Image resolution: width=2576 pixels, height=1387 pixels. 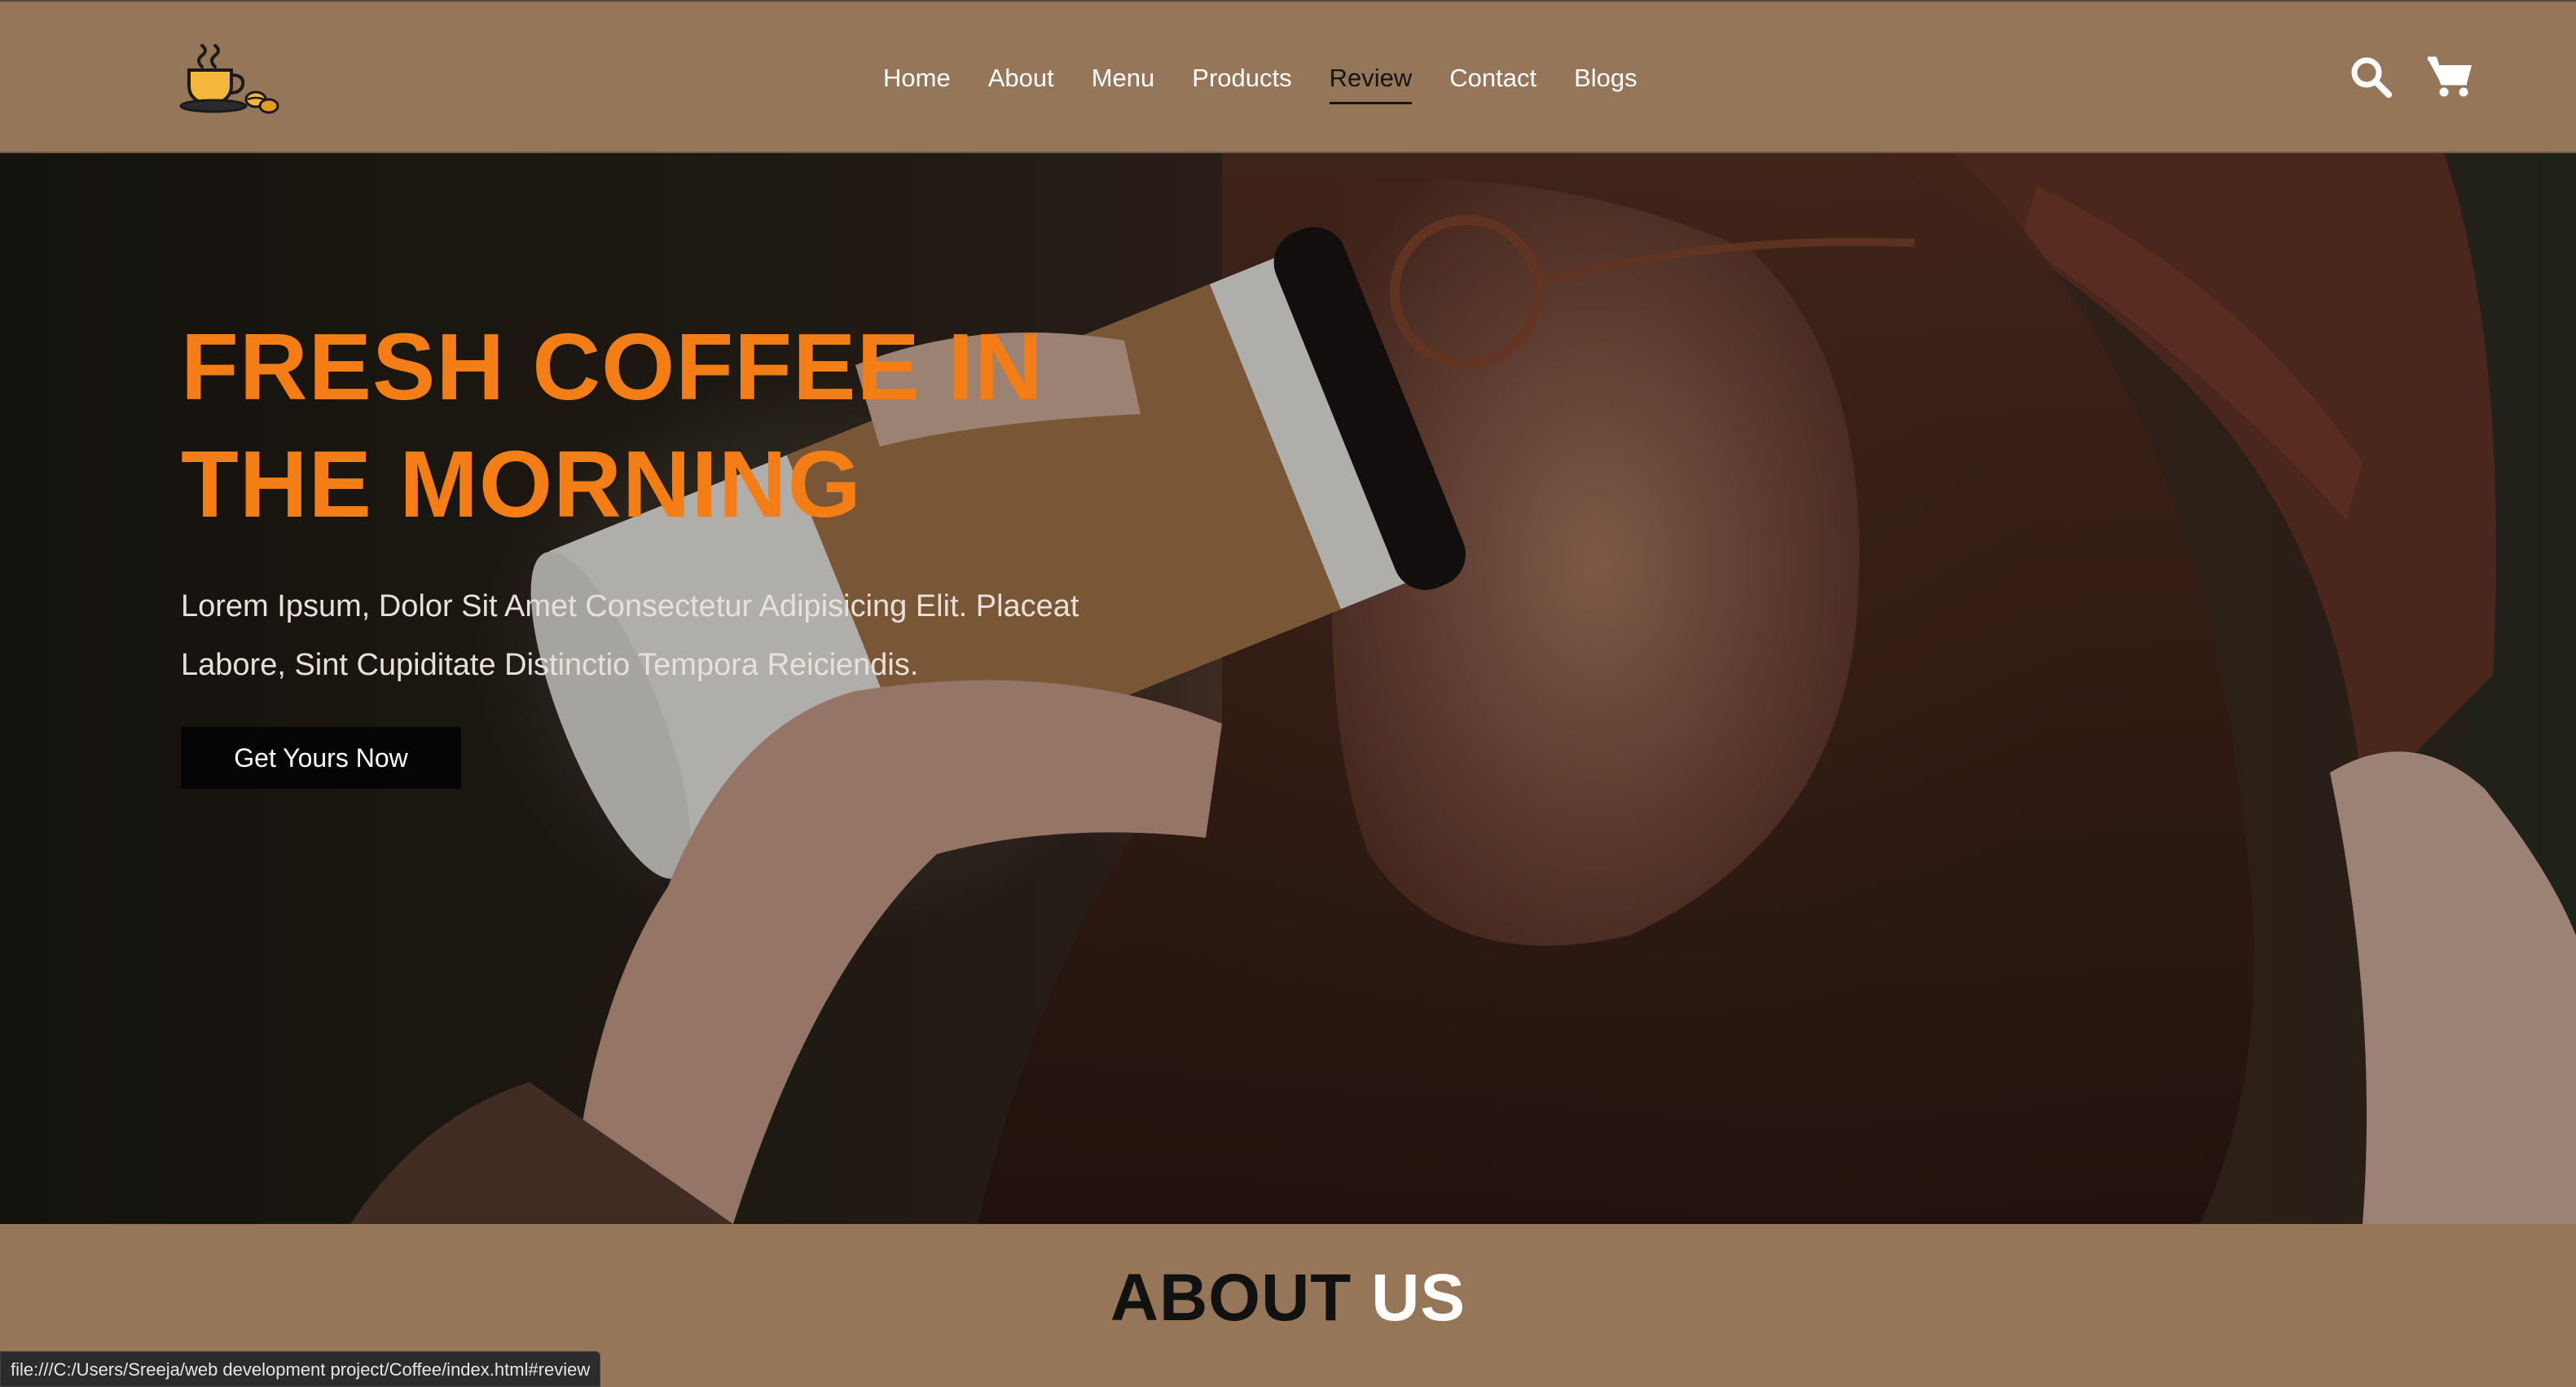 What do you see at coordinates (2410, 77) in the screenshot?
I see `header-icons` at bounding box center [2410, 77].